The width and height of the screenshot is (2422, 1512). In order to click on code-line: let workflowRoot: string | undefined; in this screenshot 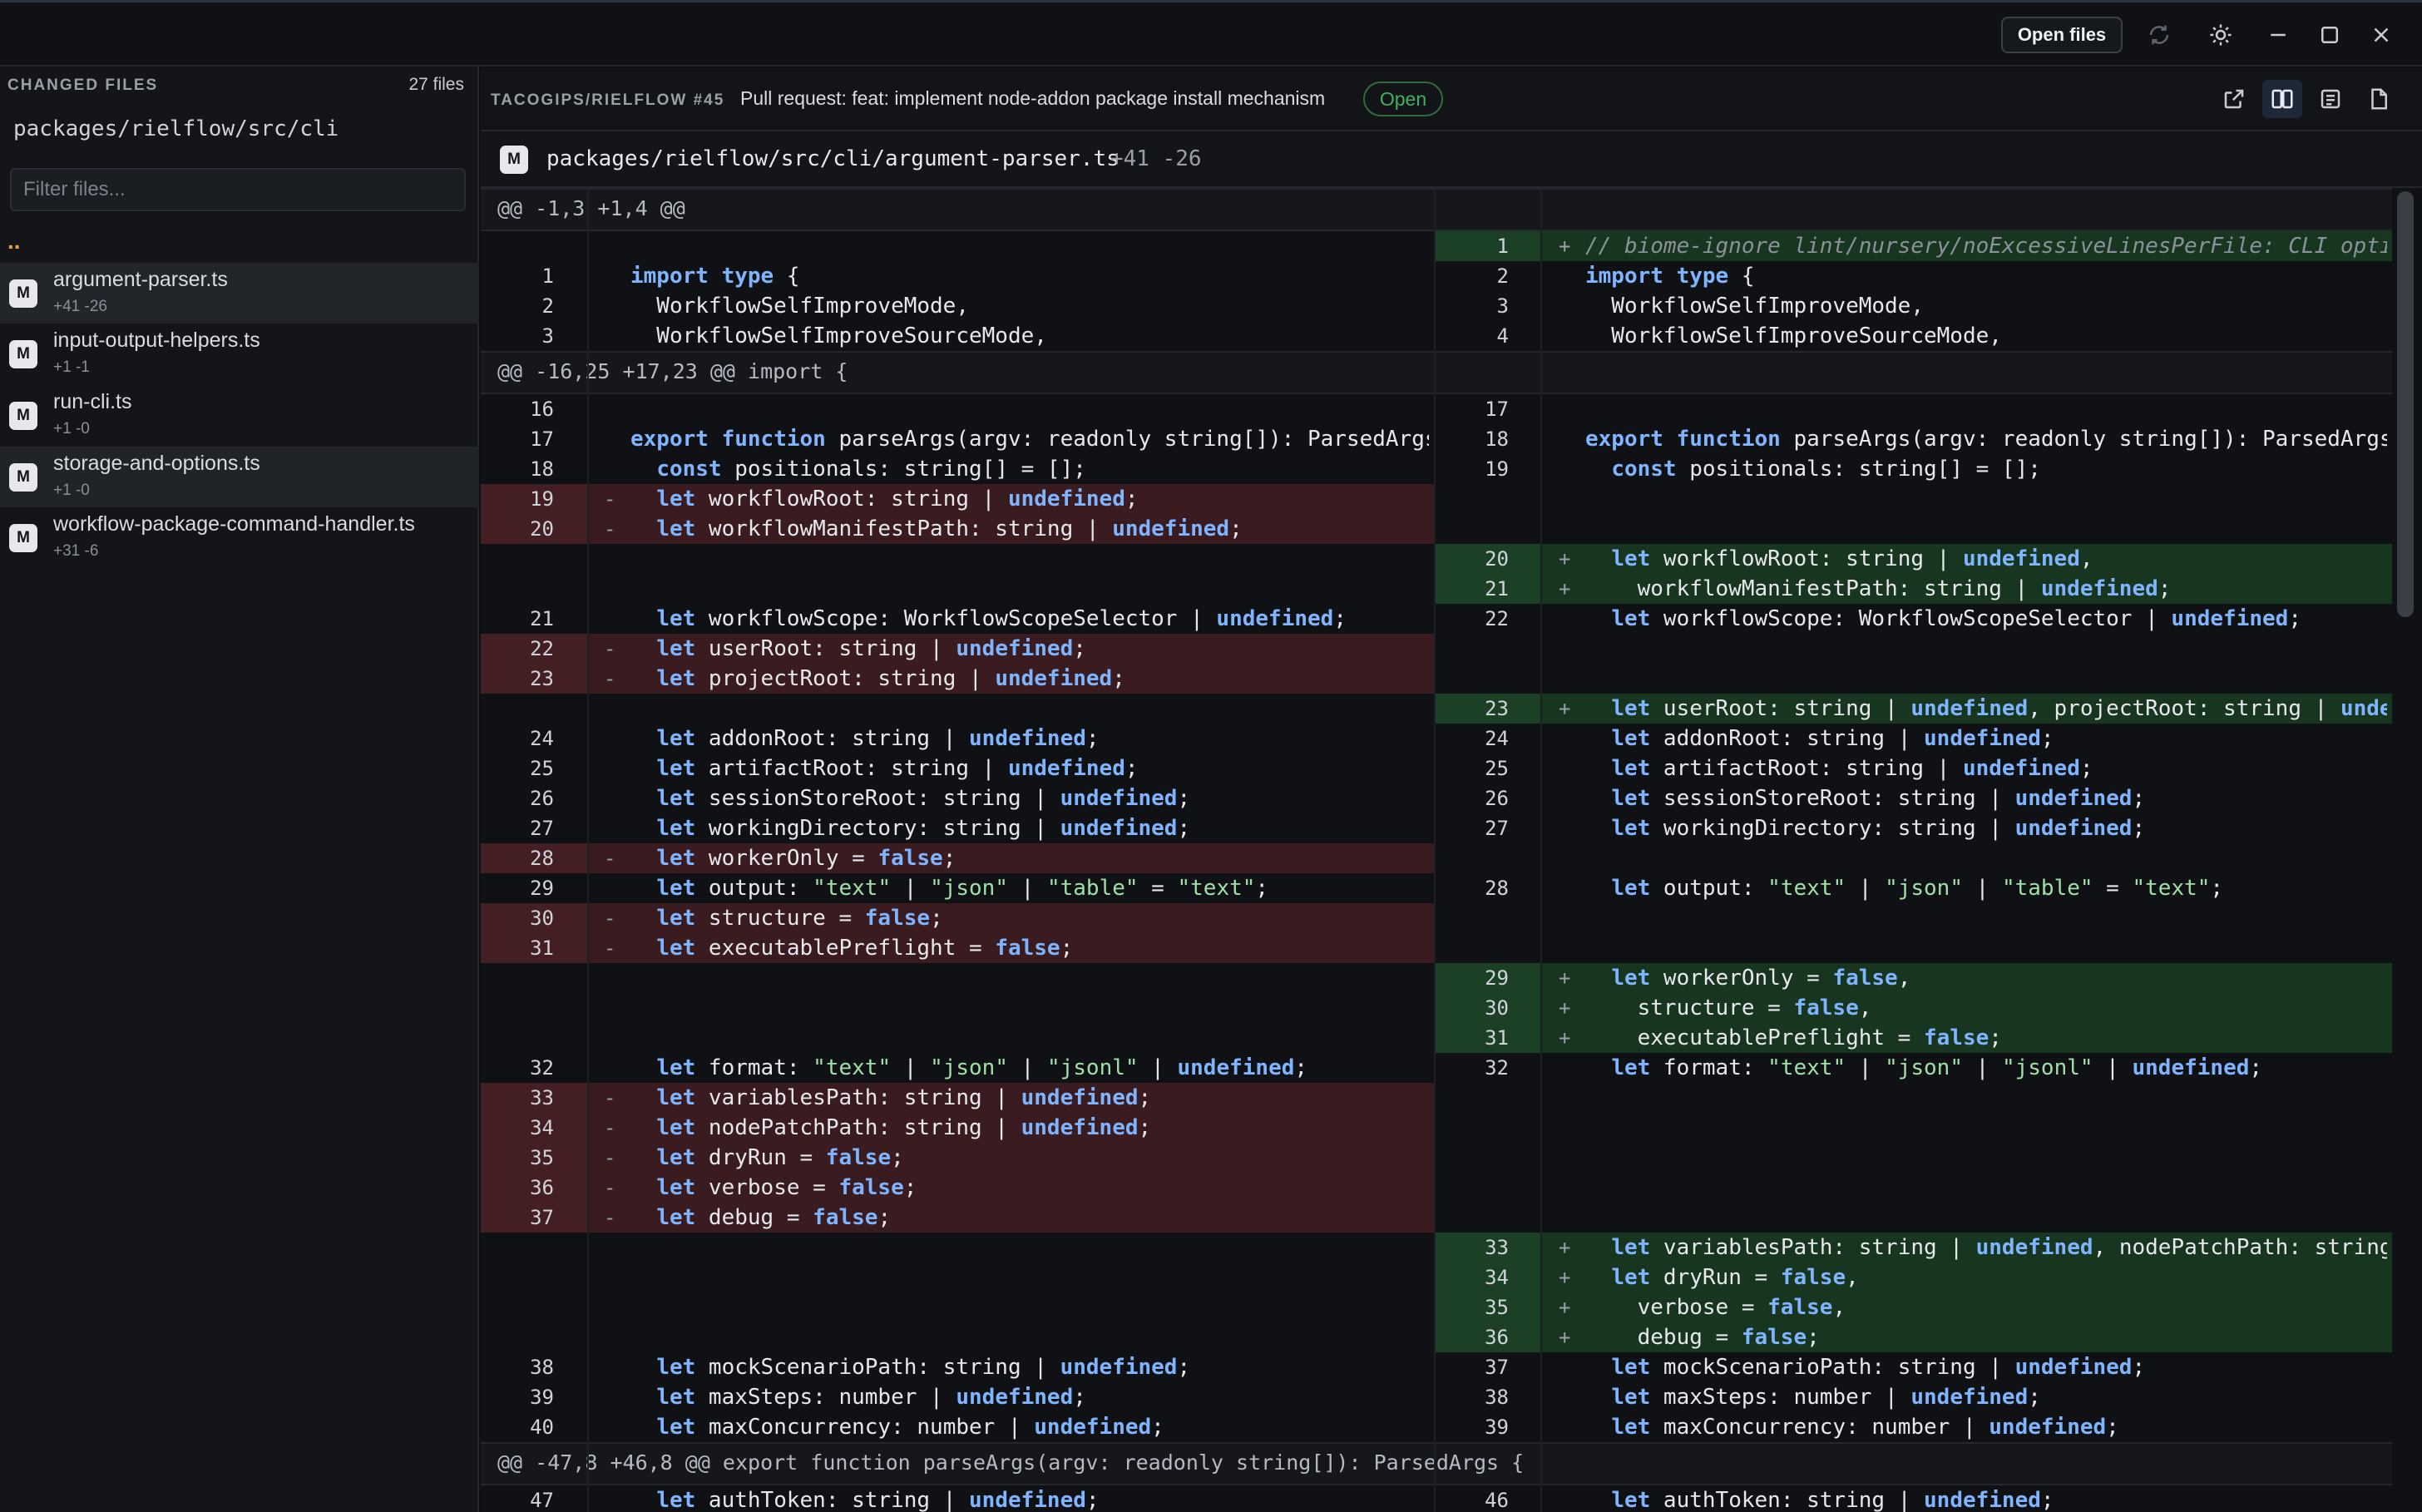, I will do `click(897, 499)`.